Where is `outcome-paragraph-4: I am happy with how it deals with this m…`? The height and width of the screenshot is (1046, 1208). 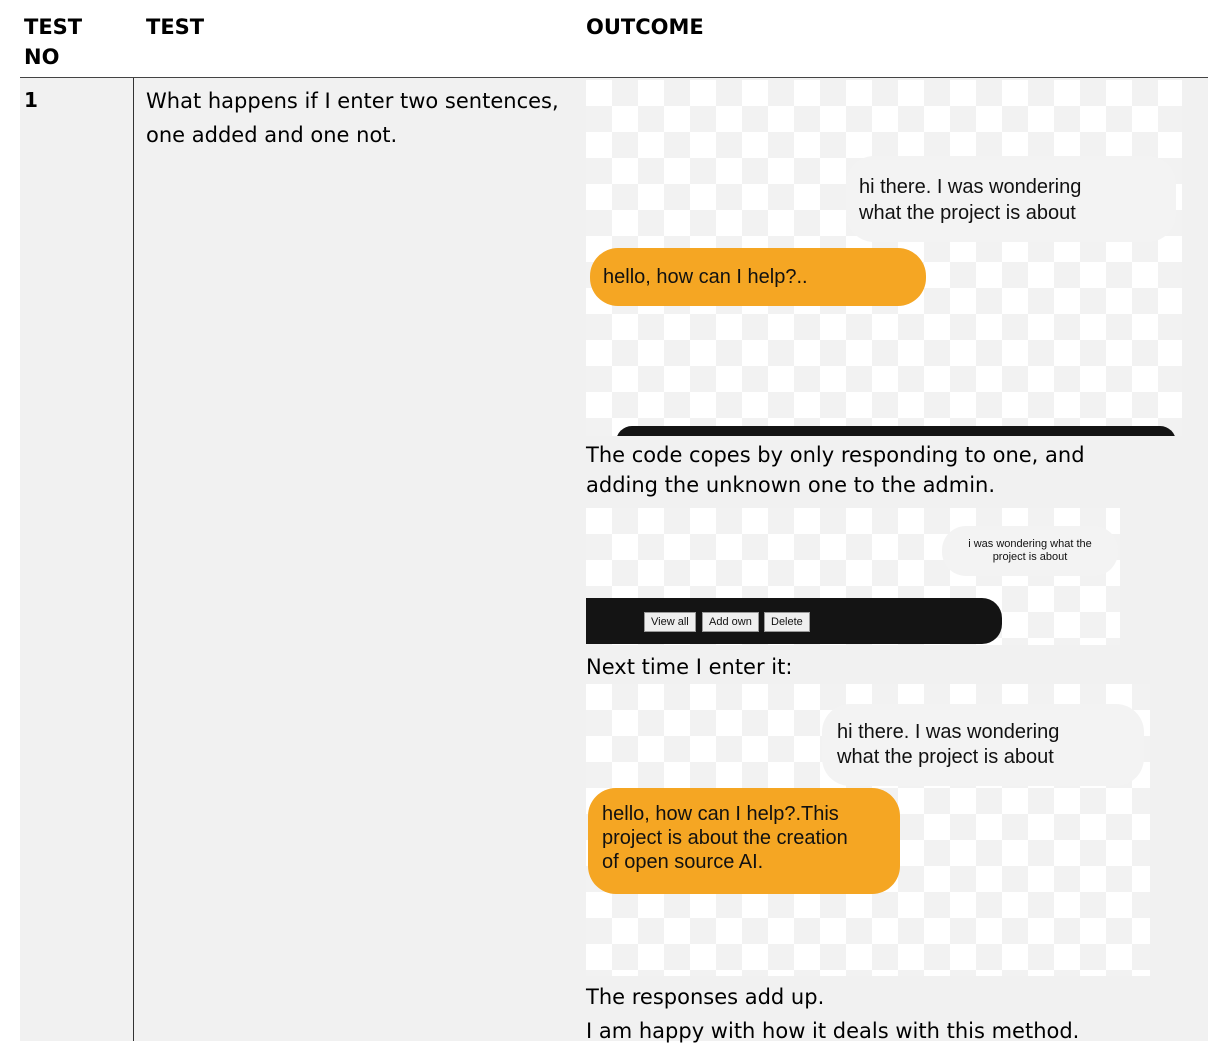 outcome-paragraph-4: I am happy with how it deals with this m… is located at coordinates (833, 1031).